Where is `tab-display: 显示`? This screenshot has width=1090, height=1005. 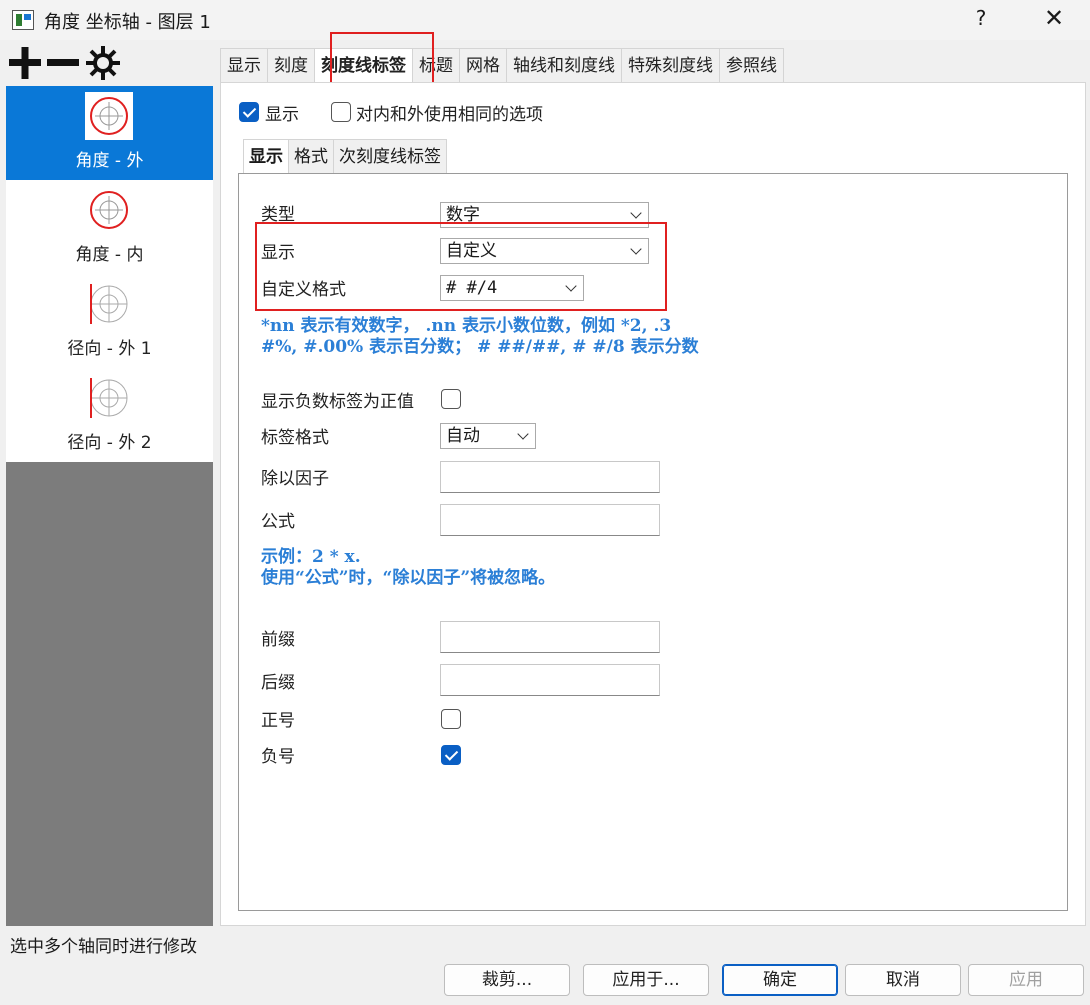 tab-display: 显示 is located at coordinates (244, 65).